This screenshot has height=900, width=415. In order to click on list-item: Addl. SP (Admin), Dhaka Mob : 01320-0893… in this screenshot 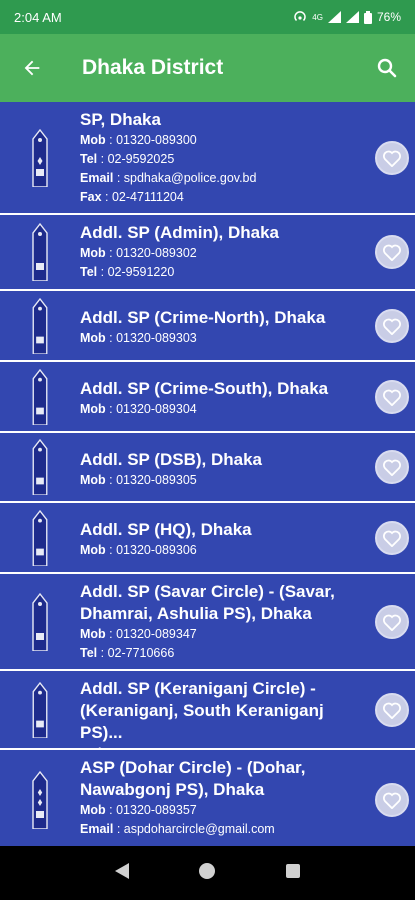, I will do `click(207, 253)`.